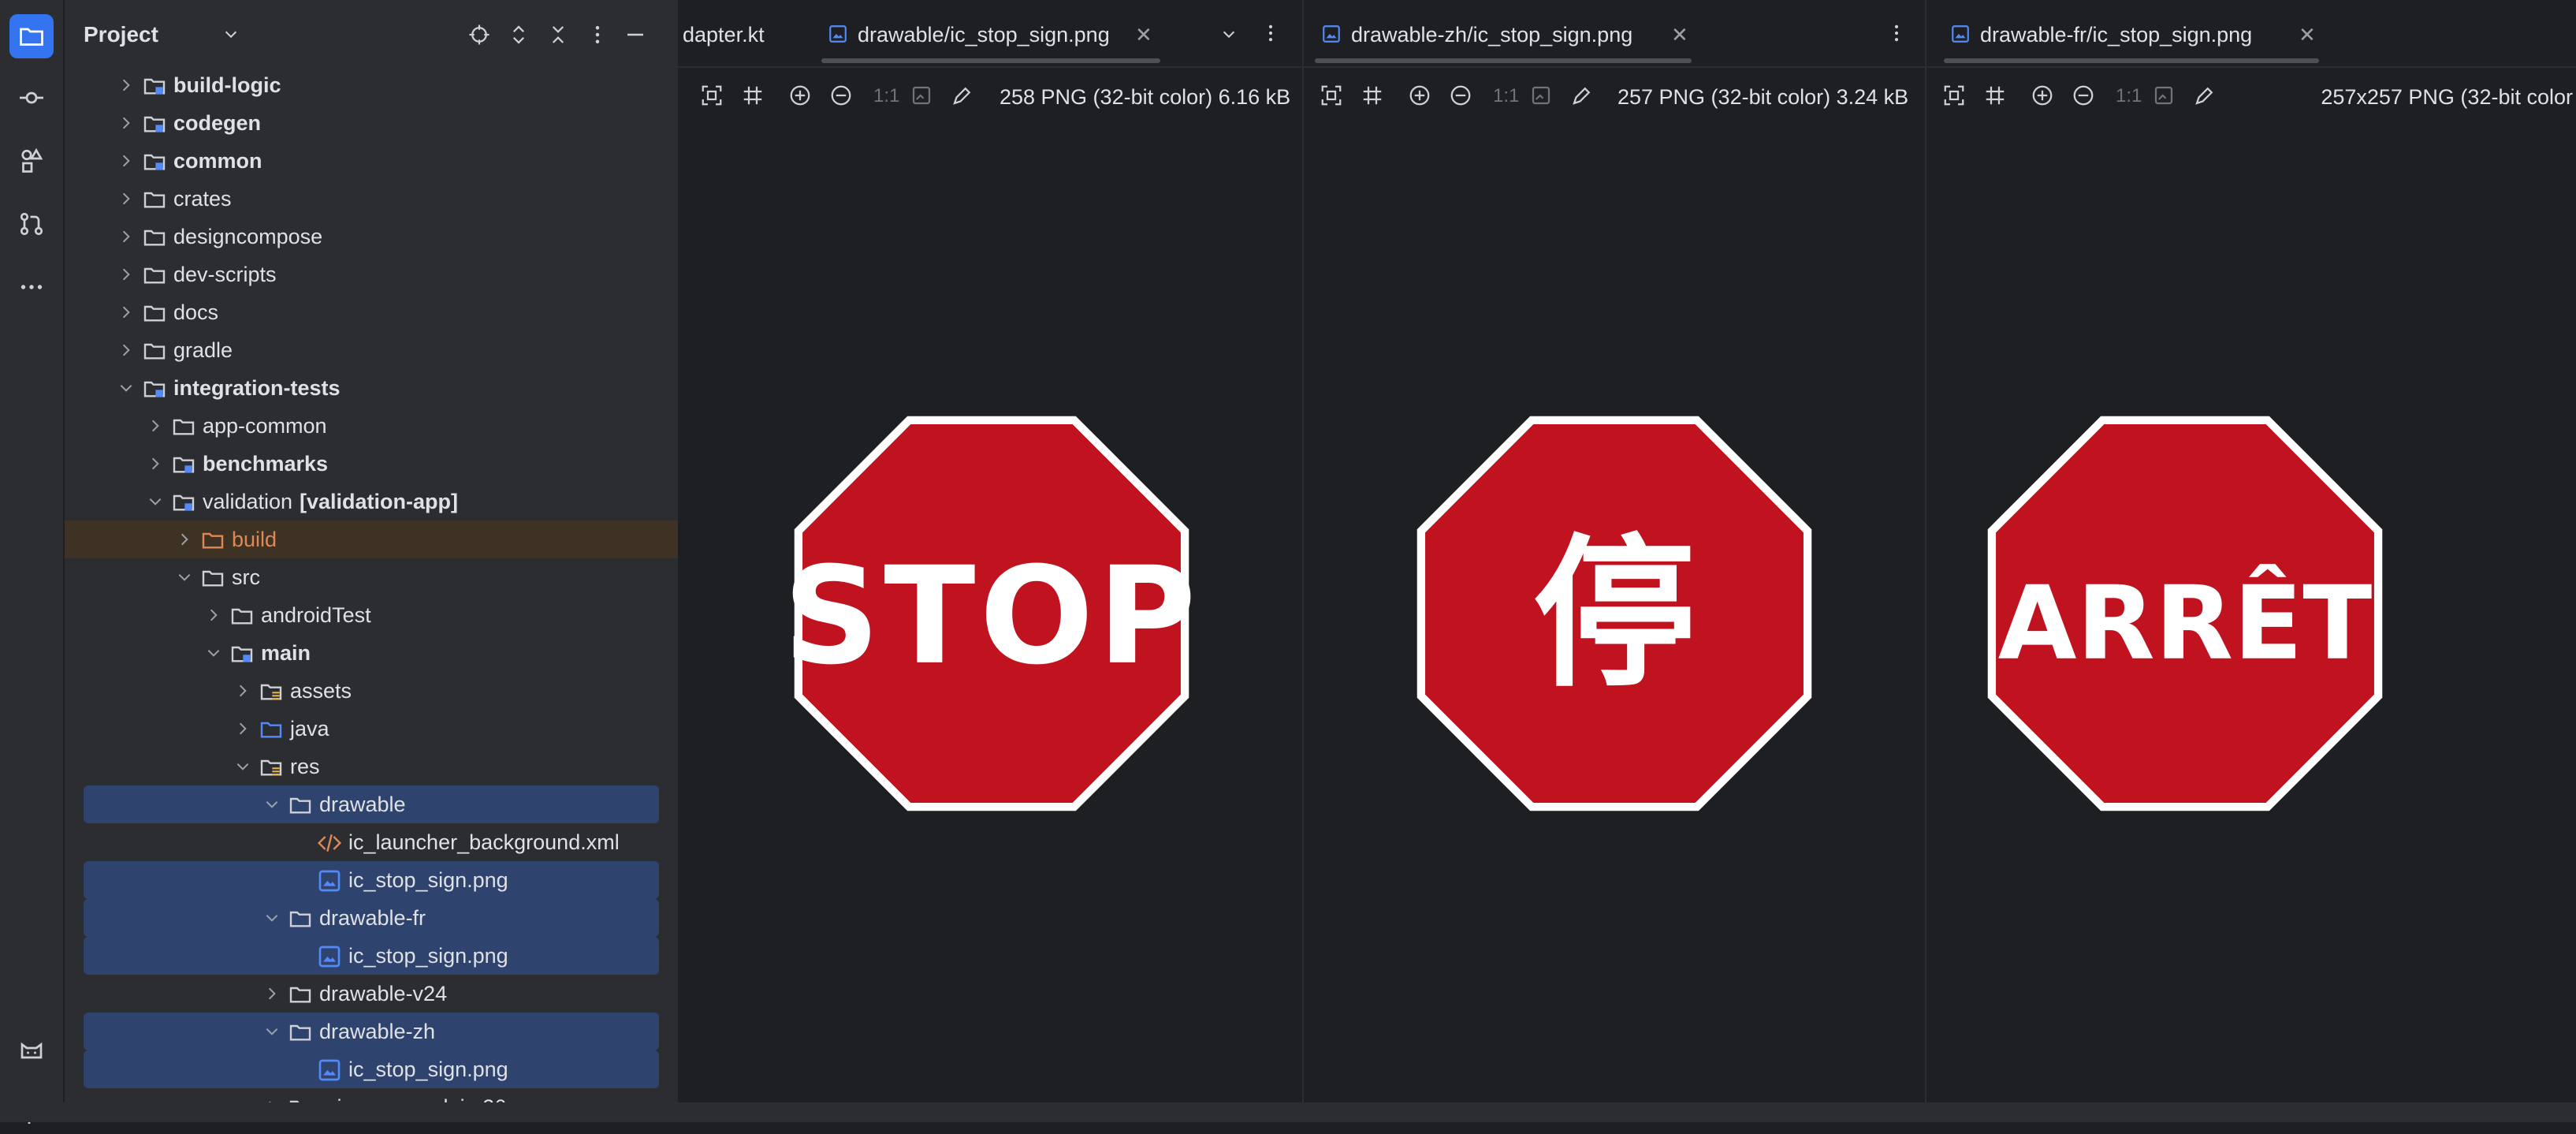 This screenshot has height=1134, width=2576. I want to click on resources-folder-icon, so click(271, 767).